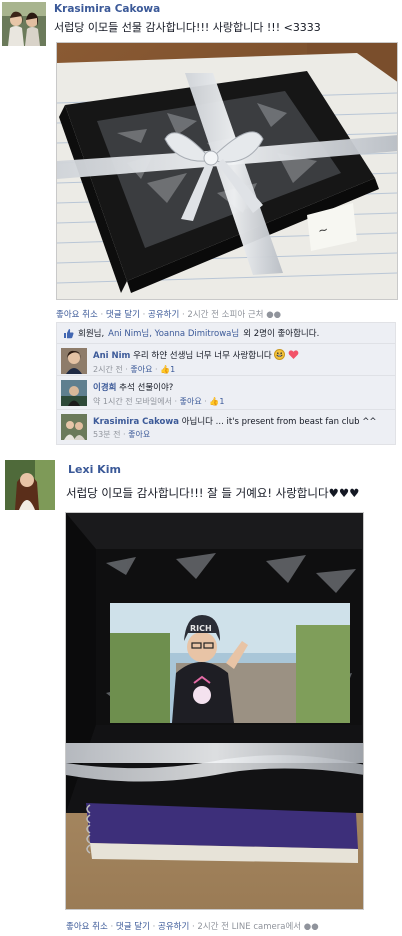  Describe the element at coordinates (146, 388) in the screenshot. I see `comment-text: 추석 선물이야?` at that location.